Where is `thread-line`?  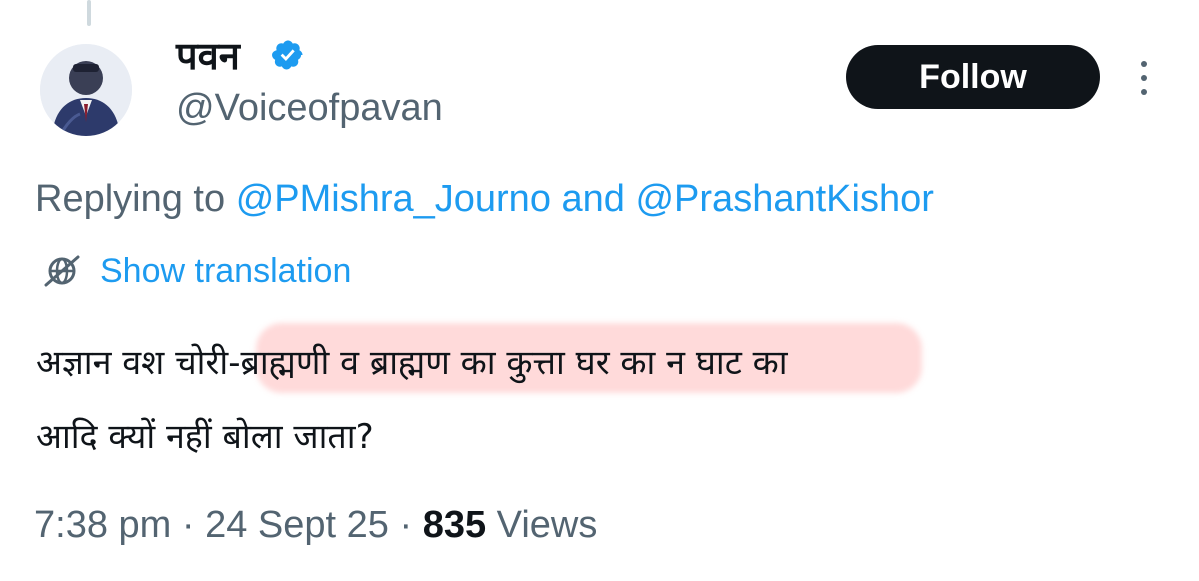
thread-line is located at coordinates (89, 13).